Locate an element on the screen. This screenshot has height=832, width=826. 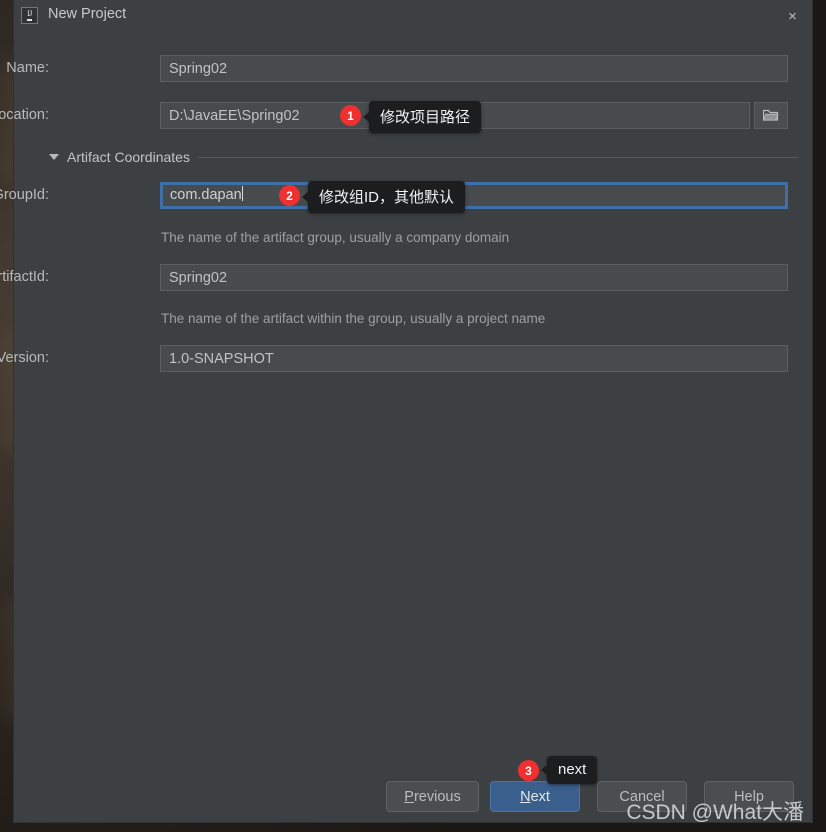
previous-button: Previous is located at coordinates (432, 796).